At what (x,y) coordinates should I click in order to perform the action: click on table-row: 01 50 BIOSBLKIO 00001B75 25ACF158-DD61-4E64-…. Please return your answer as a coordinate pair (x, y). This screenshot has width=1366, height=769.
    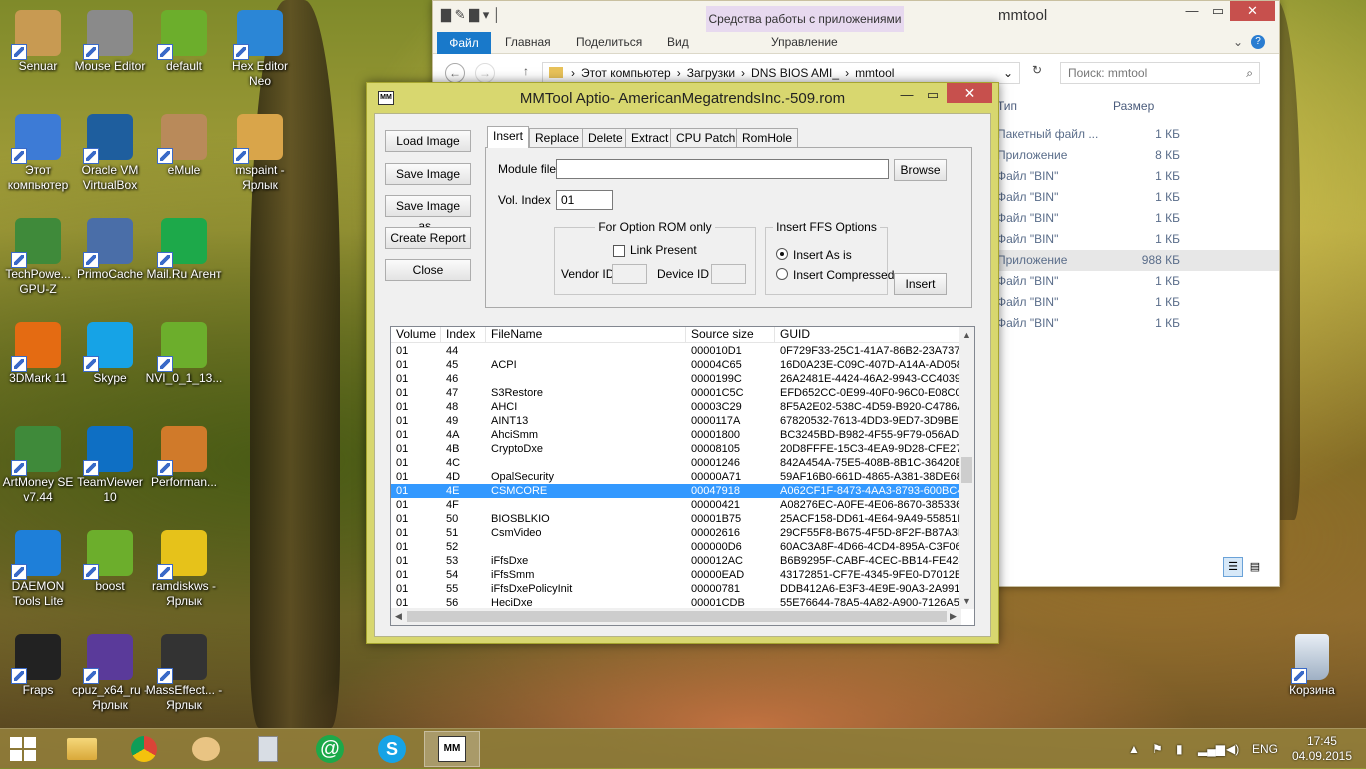
    Looking at the image, I should click on (676, 519).